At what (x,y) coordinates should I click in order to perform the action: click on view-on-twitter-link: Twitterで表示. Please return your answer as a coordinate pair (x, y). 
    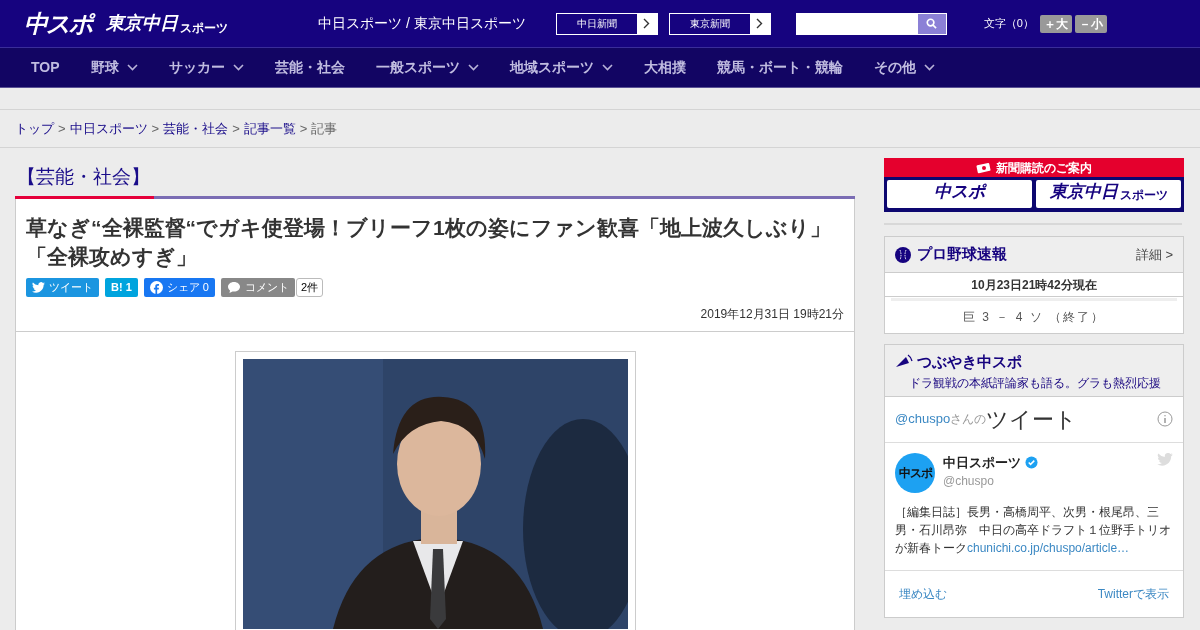
    Looking at the image, I should click on (1133, 593).